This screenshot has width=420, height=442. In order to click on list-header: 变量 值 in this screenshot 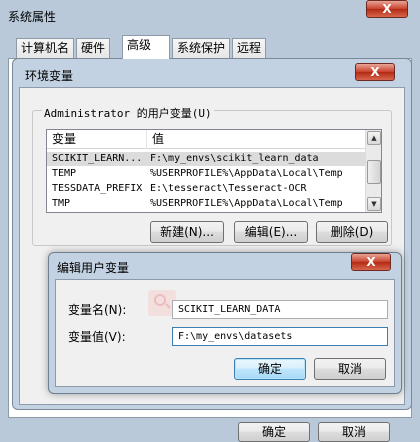, I will do `click(214, 139)`.